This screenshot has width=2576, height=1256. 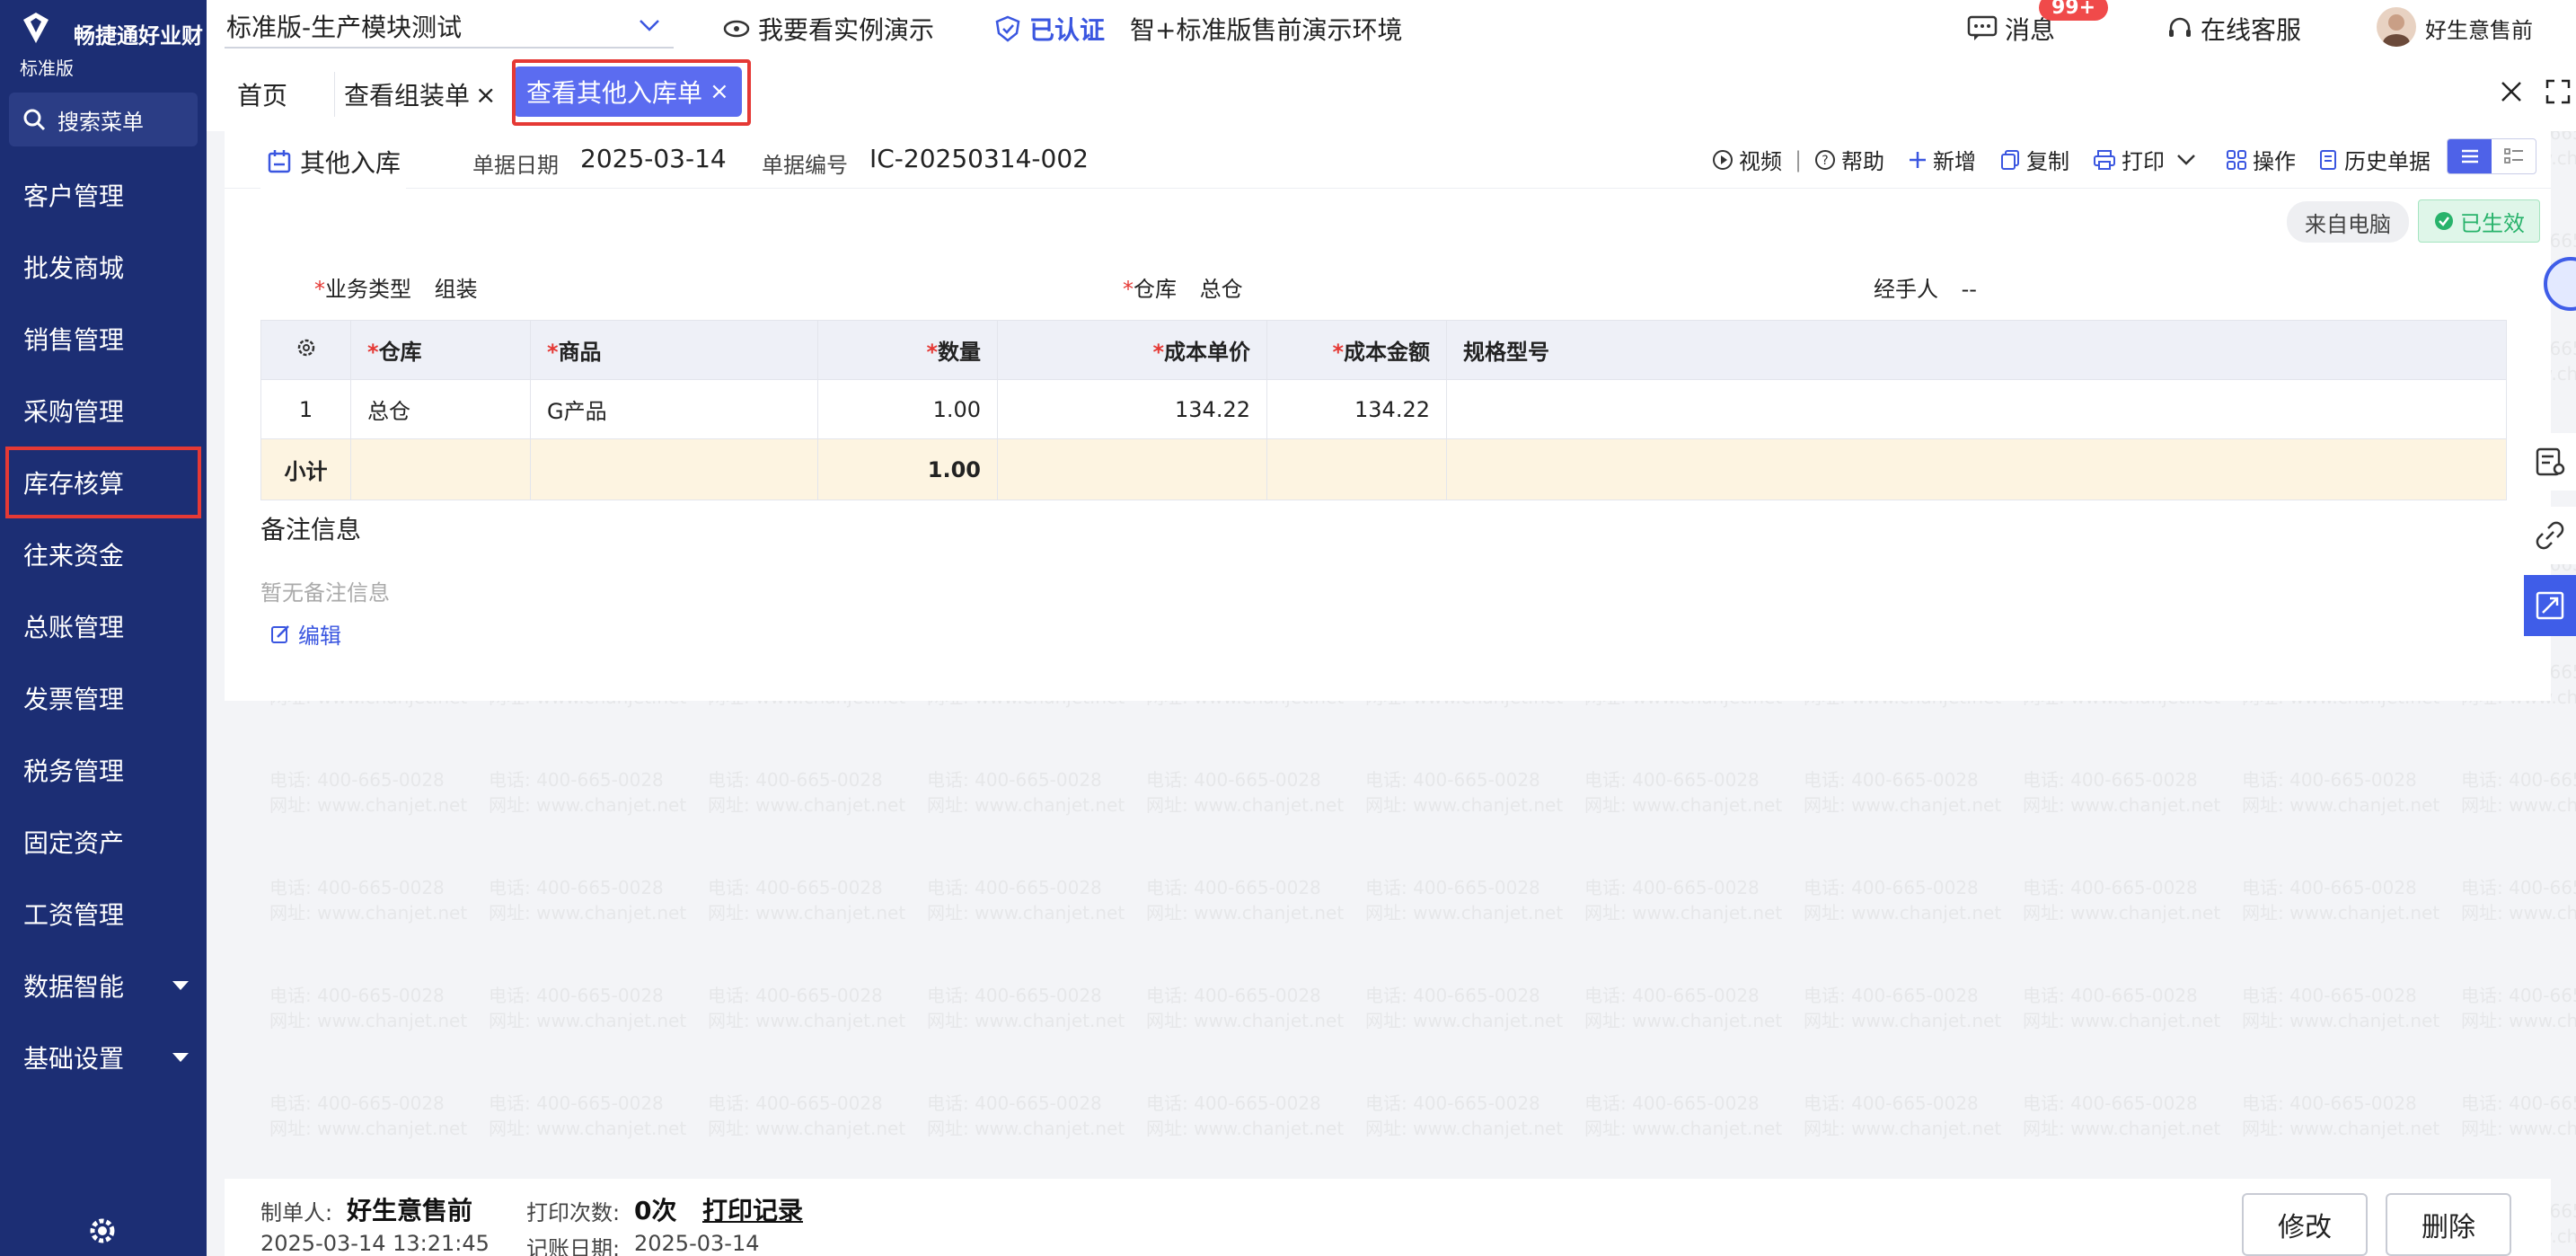 What do you see at coordinates (1221, 289) in the screenshot?
I see `warehouse-value: 总仓` at bounding box center [1221, 289].